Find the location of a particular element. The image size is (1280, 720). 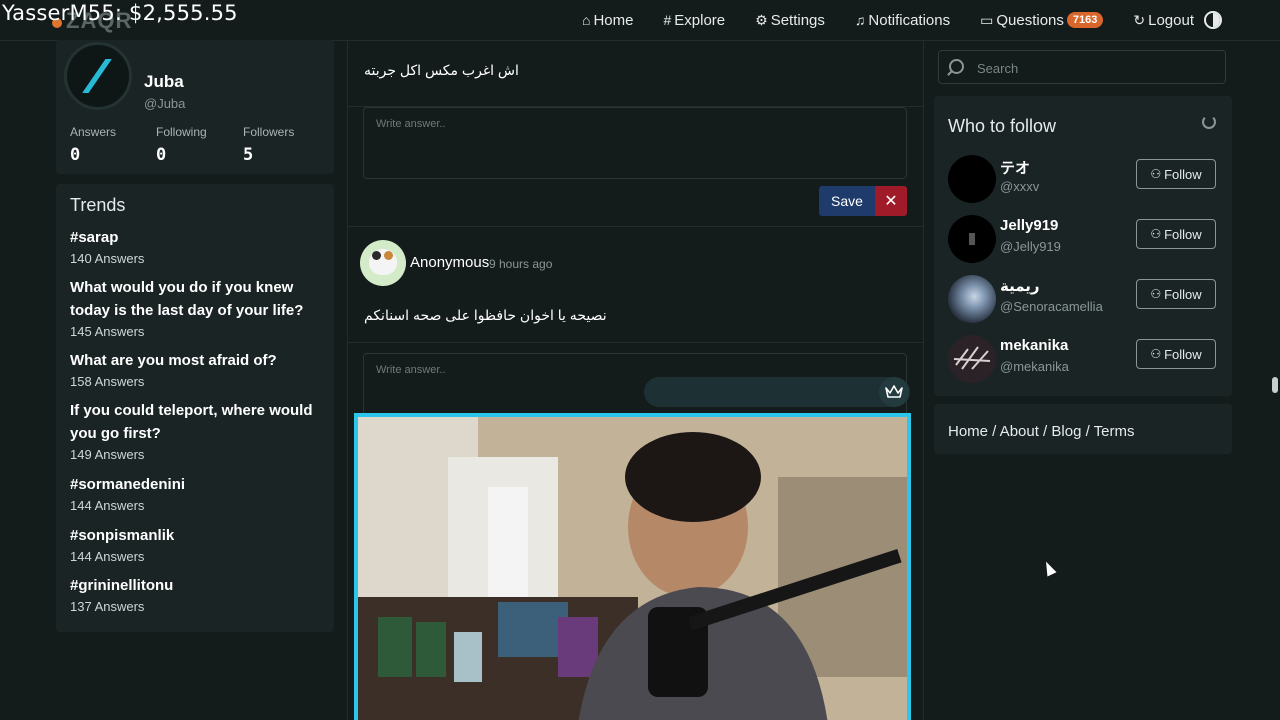

theme-toggle-icon is located at coordinates (1213, 20).